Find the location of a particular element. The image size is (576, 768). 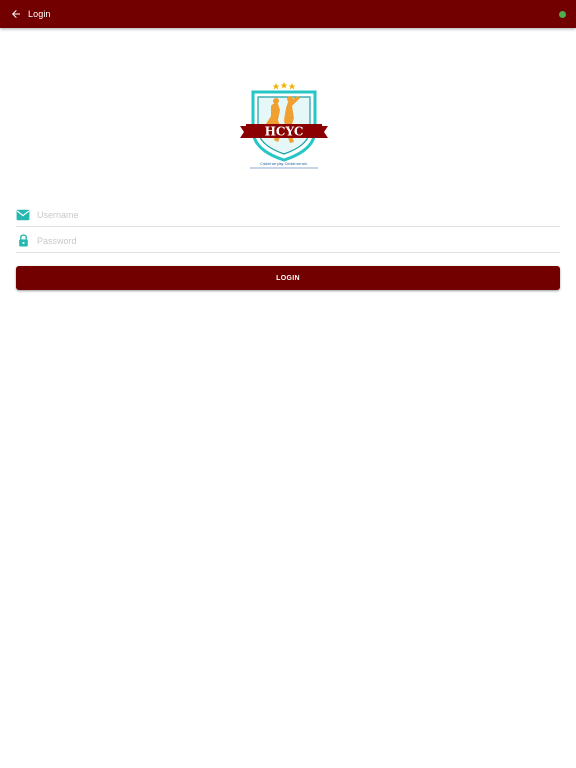

page-title: Login is located at coordinates (39, 14).